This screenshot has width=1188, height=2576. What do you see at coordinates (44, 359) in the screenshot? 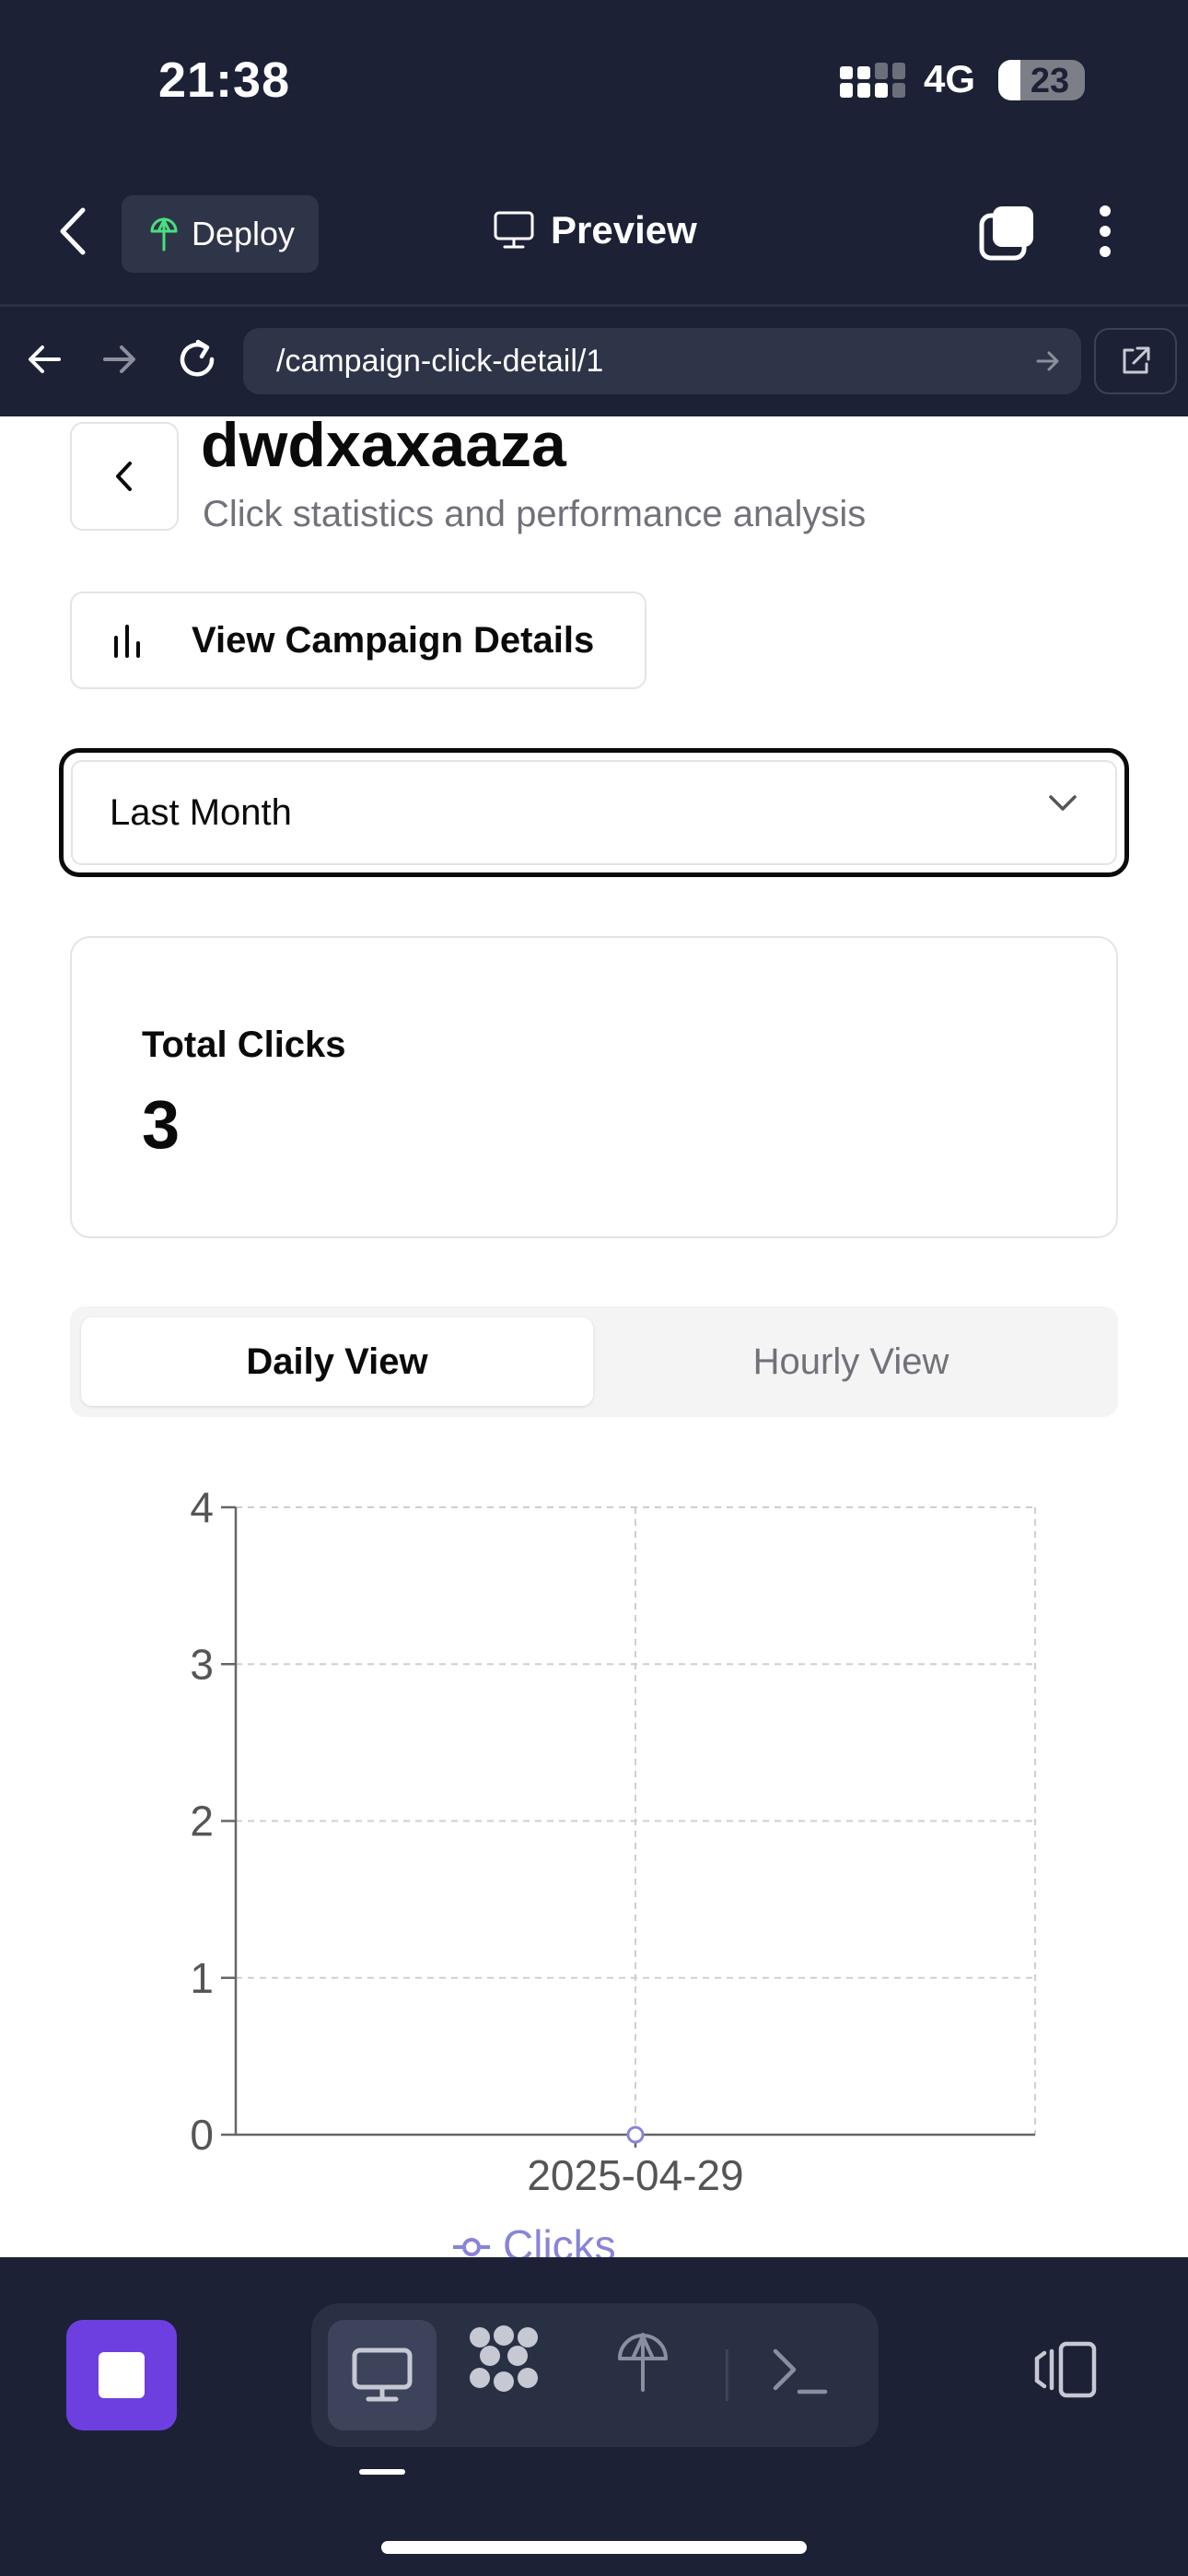
I see `arrow-left-icon` at bounding box center [44, 359].